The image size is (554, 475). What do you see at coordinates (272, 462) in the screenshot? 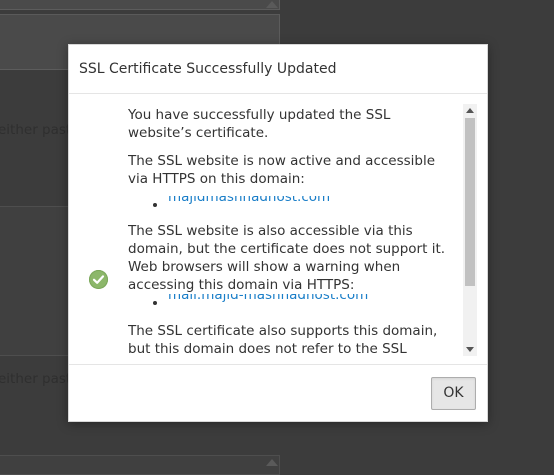
I see `scroll-up-icon` at bounding box center [272, 462].